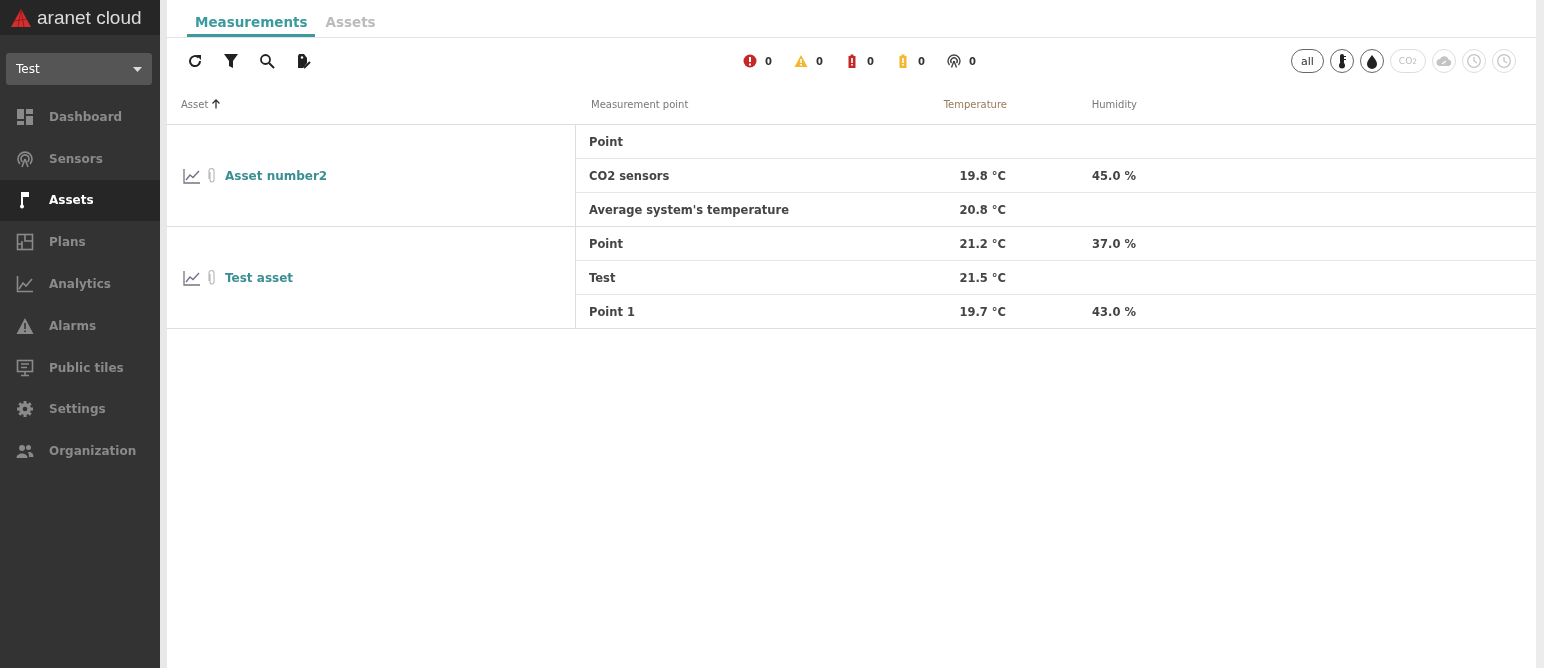 This screenshot has width=1544, height=668. Describe the element at coordinates (89, 17) in the screenshot. I see `logo-text: aranet cloud` at that location.